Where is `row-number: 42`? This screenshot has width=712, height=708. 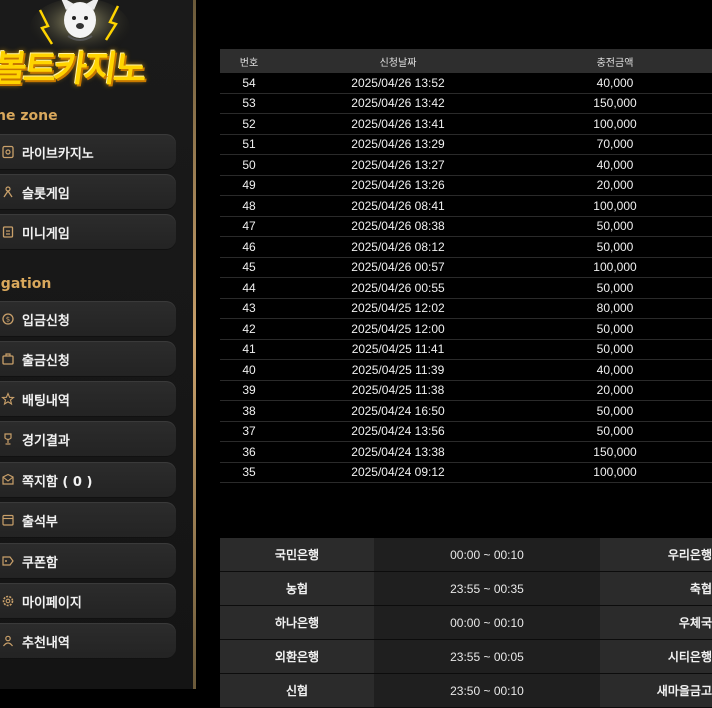
row-number: 42 is located at coordinates (249, 329).